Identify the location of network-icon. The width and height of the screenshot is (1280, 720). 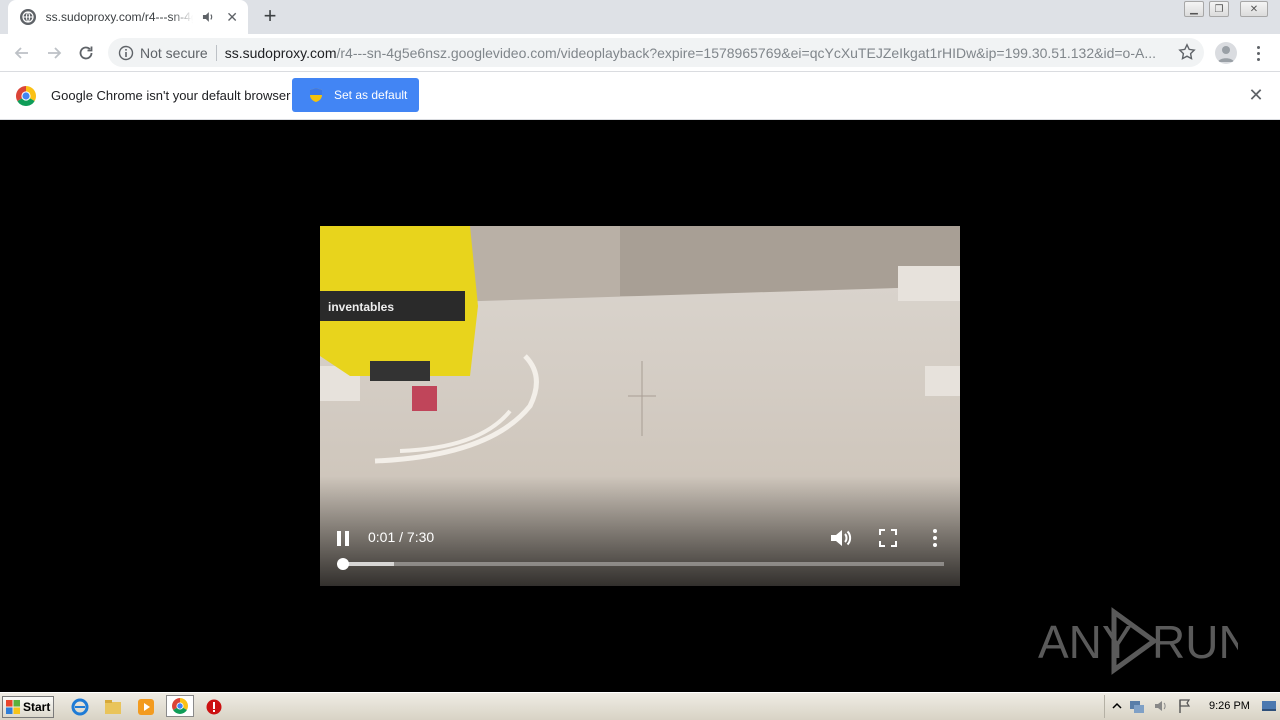
(1137, 706).